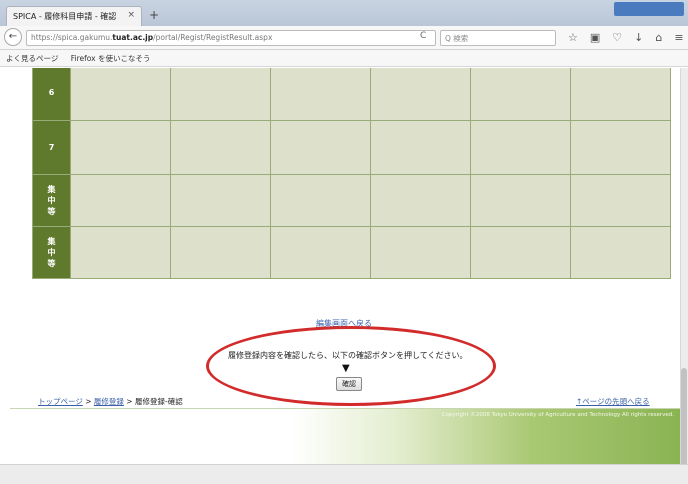 Image resolution: width=688 pixels, height=484 pixels. What do you see at coordinates (638, 37) in the screenshot?
I see `download-icon: ↓` at bounding box center [638, 37].